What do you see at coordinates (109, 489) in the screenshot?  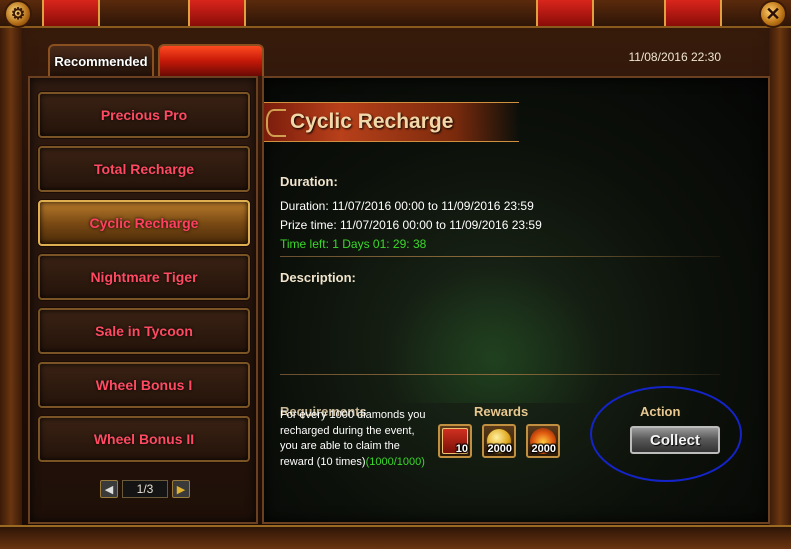 I see `prev-page-button: ◀` at bounding box center [109, 489].